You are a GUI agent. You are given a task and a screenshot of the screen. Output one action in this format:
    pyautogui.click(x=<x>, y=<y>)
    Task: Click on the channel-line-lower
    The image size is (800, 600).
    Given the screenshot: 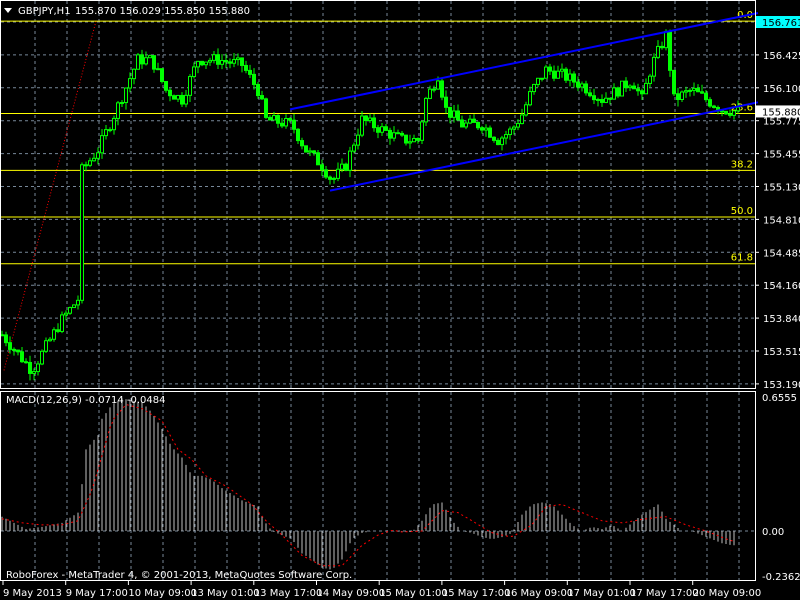 What is the action you would take?
    pyautogui.click(x=544, y=146)
    